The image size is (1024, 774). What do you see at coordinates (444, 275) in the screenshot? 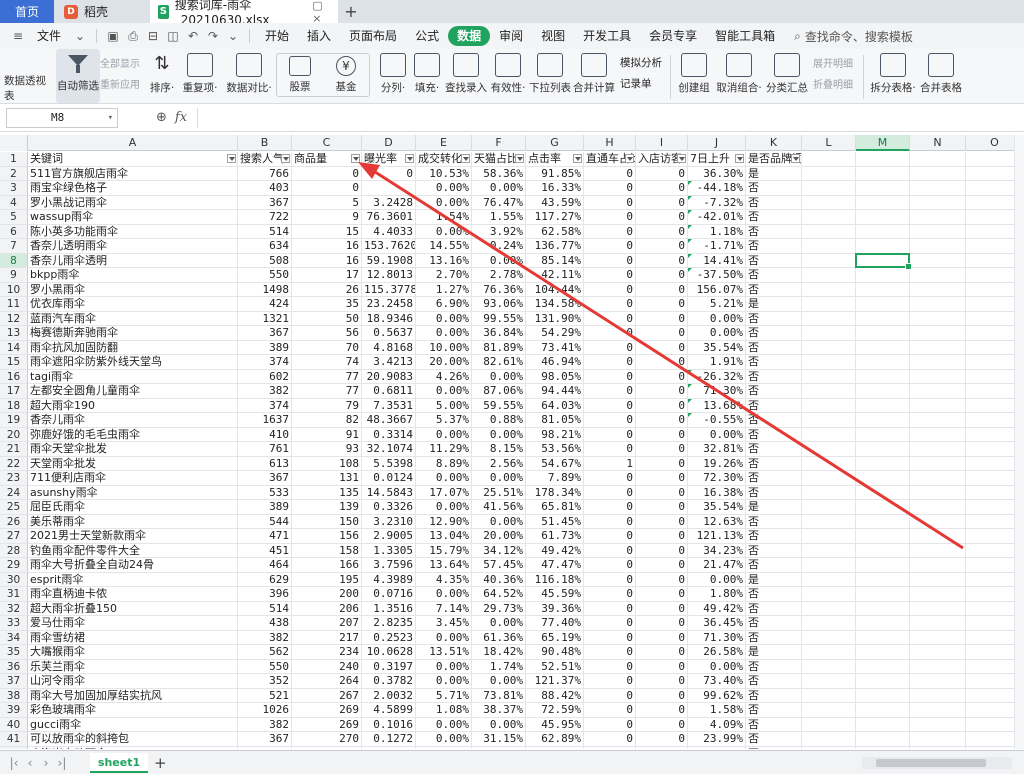
I see `cell: 2.70%` at bounding box center [444, 275].